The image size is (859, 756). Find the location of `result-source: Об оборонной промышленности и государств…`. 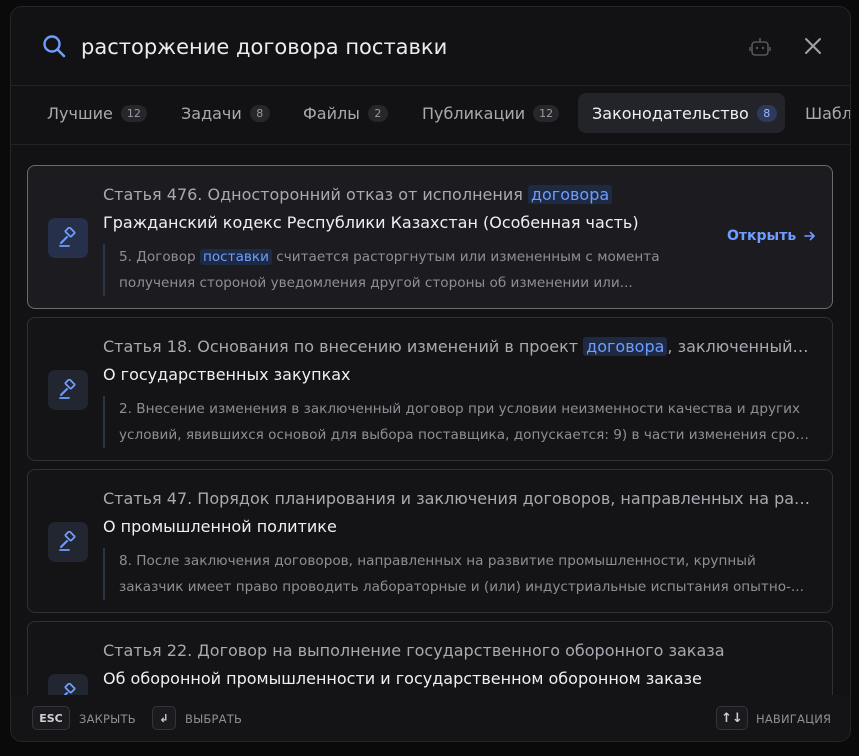

result-source: Об оборонной промышленности и государств… is located at coordinates (402, 678).